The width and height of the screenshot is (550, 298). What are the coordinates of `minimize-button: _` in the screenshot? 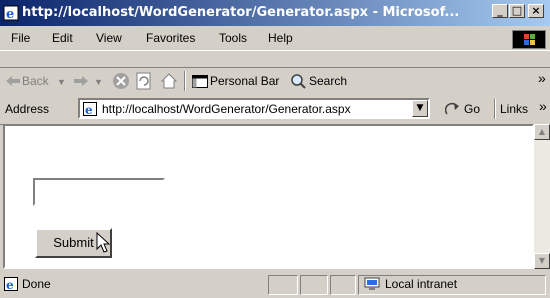 It's located at (500, 11).